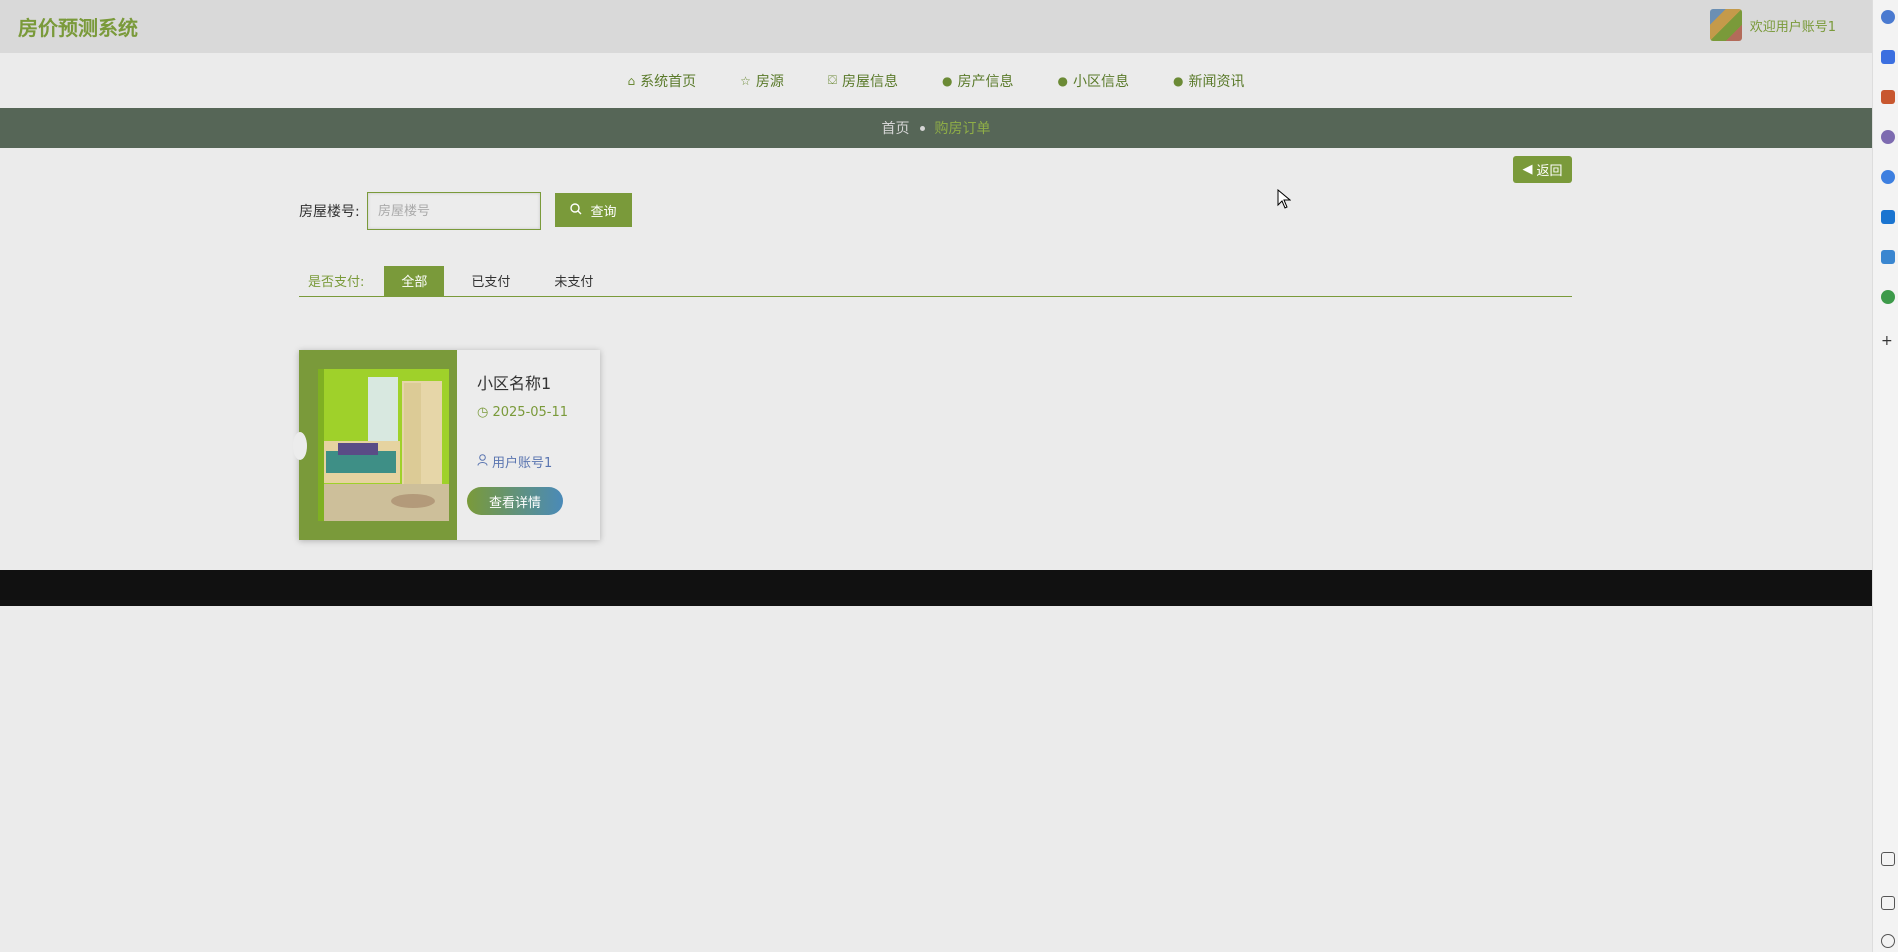 The image size is (1898, 952). I want to click on filter-tab-unpaid: 未支付, so click(573, 281).